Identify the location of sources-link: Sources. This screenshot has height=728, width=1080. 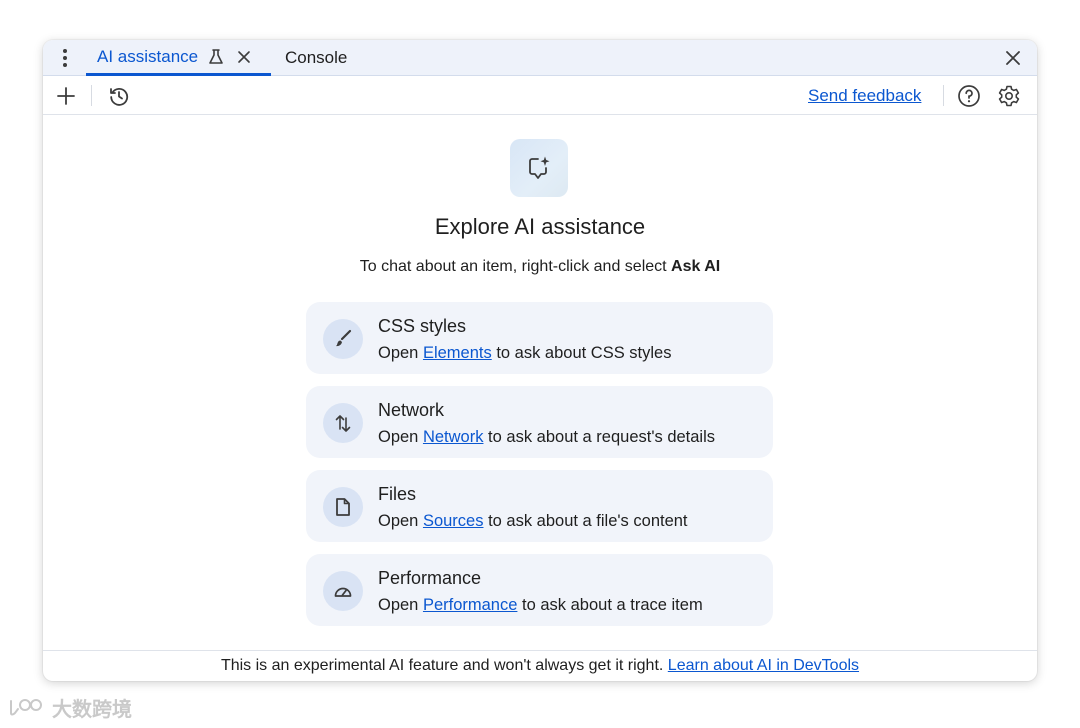
(453, 521).